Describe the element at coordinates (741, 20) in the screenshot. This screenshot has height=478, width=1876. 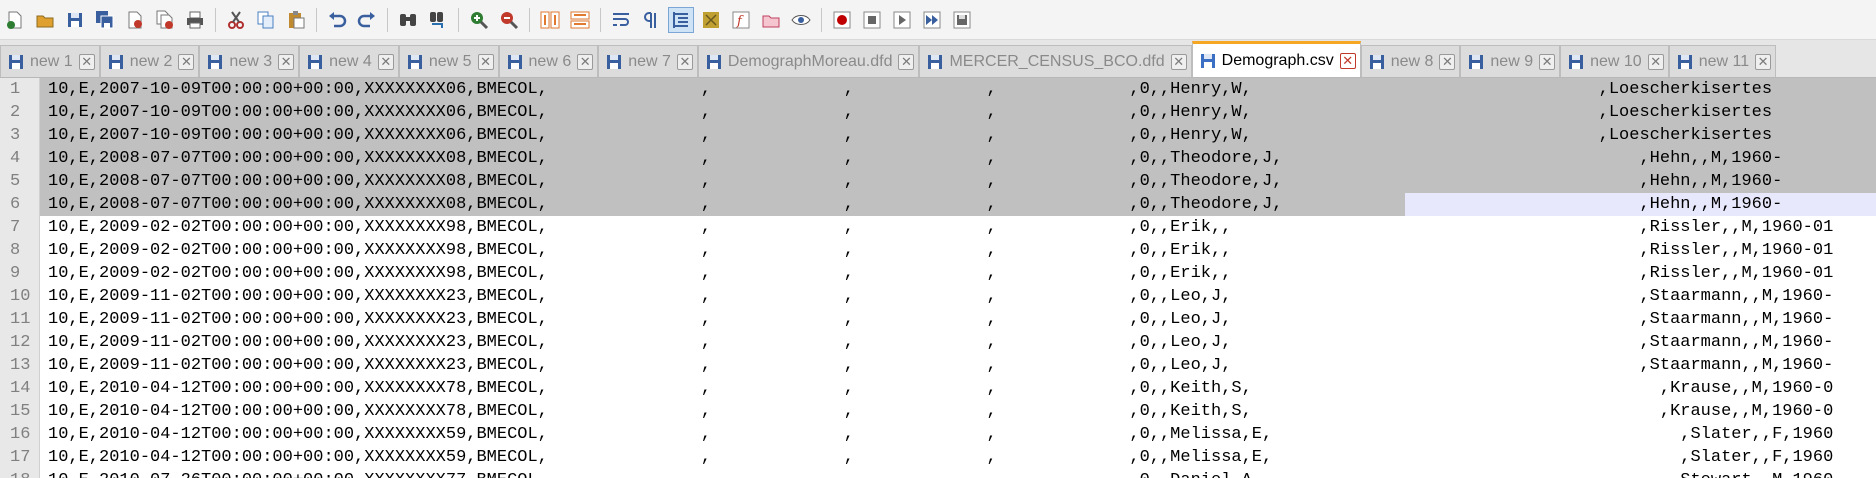
I see `function-list-button: f` at that location.